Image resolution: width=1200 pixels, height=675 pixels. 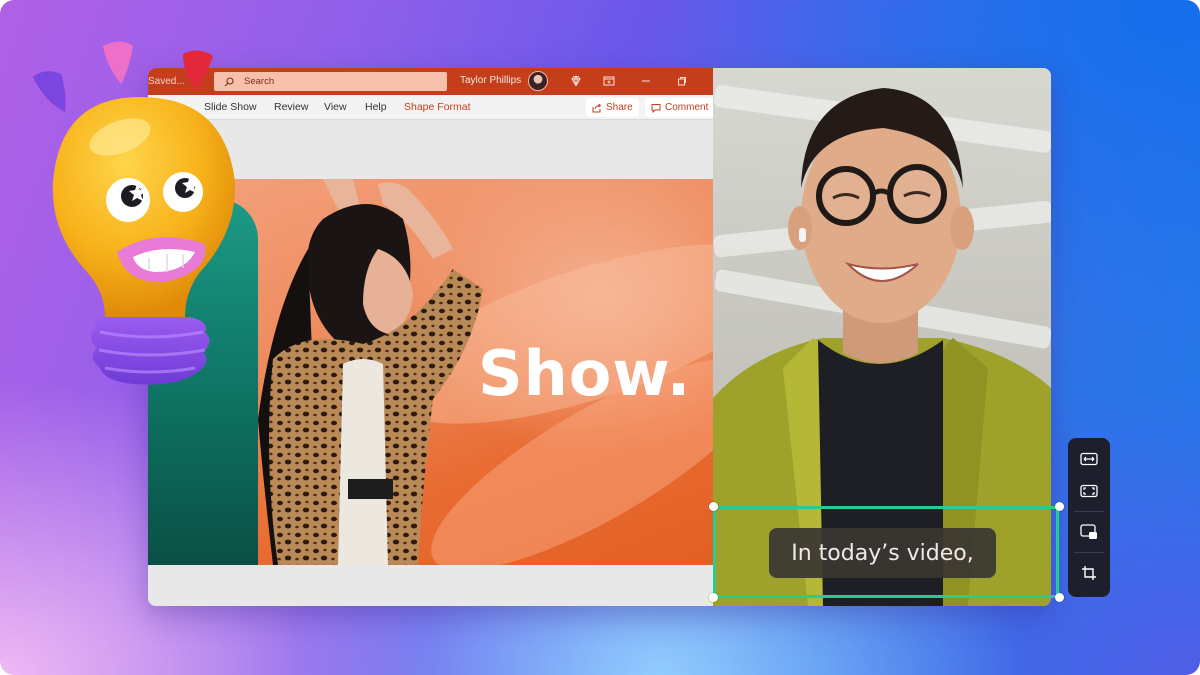 I want to click on fullscreen-icon, so click(x=1089, y=491).